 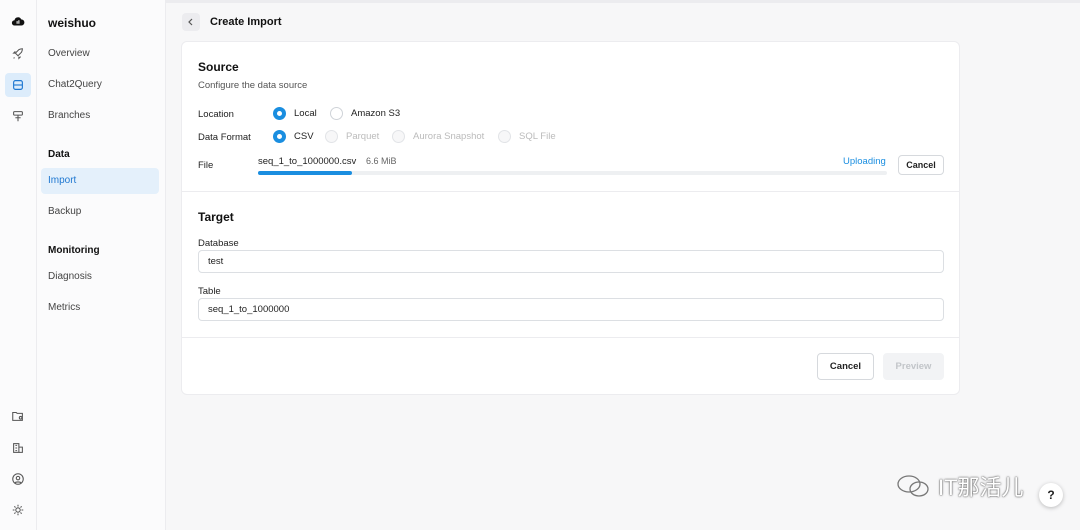 What do you see at coordinates (100, 85) in the screenshot?
I see `nav-item-chat2query: Chat2Query` at bounding box center [100, 85].